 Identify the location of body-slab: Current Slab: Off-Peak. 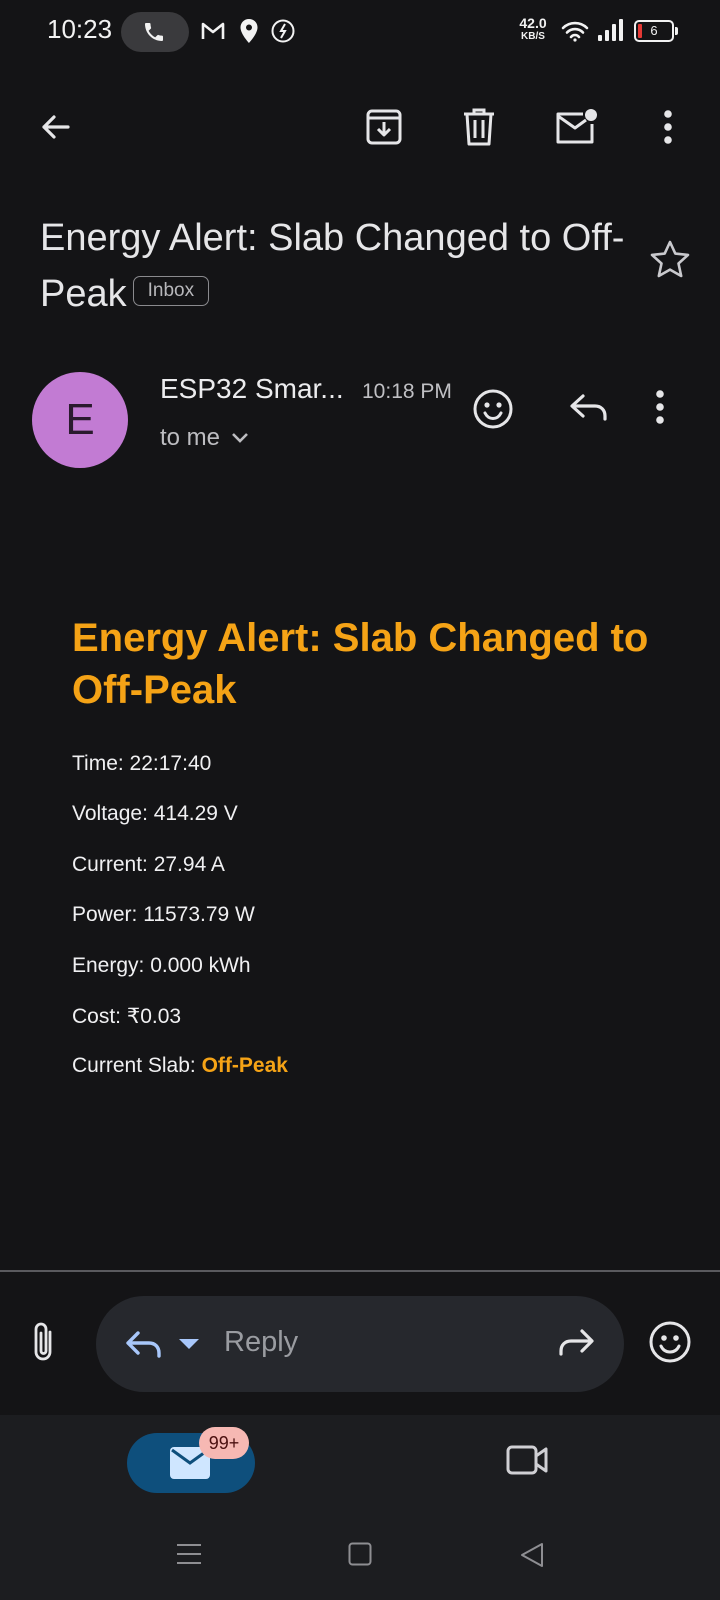
(180, 1066).